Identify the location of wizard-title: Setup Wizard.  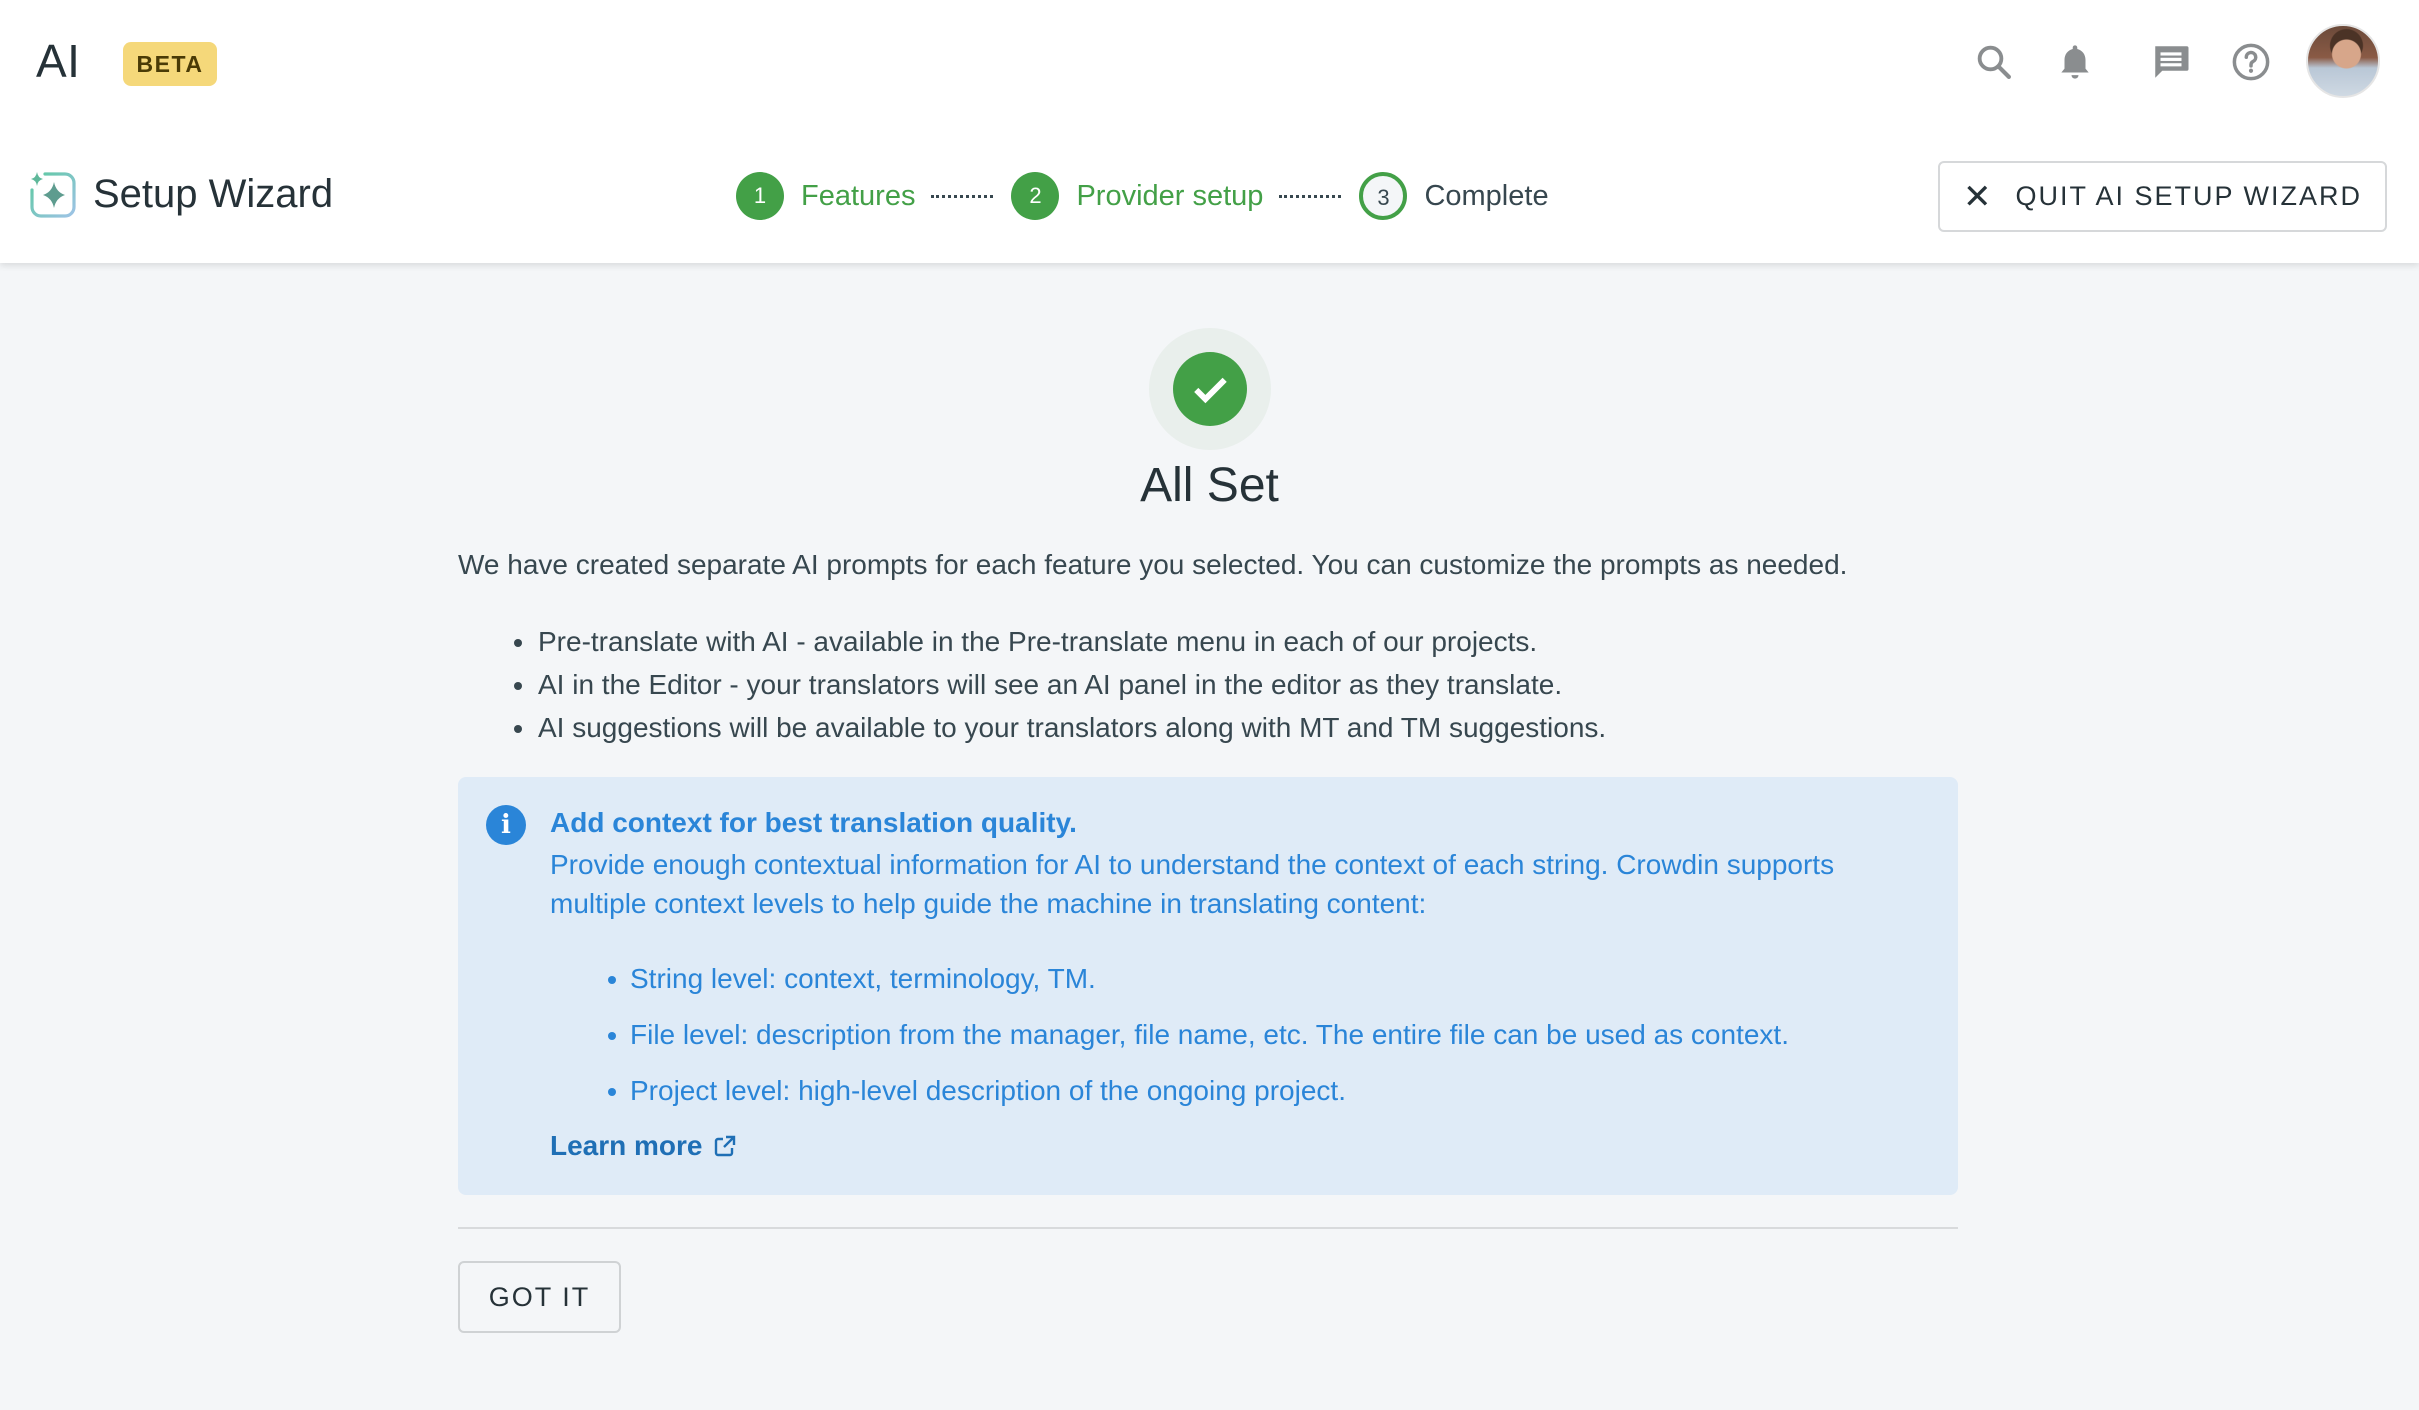
(213, 194).